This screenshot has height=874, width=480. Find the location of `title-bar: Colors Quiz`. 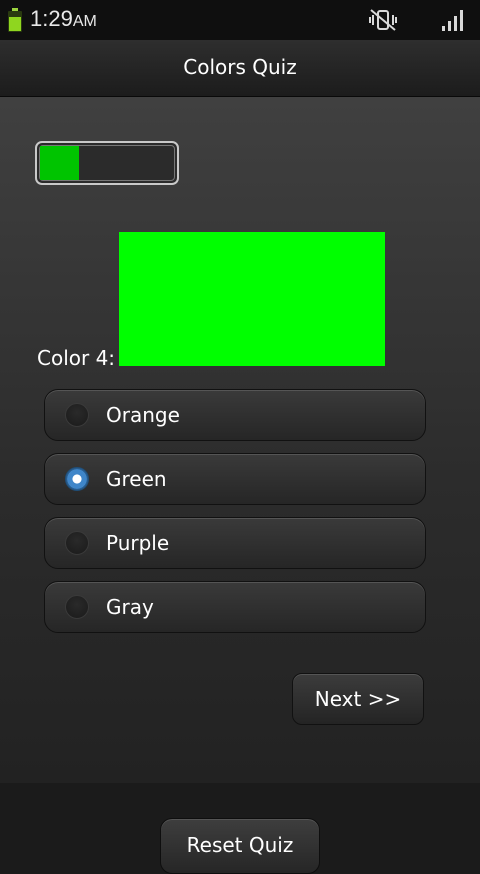

title-bar: Colors Quiz is located at coordinates (240, 68).